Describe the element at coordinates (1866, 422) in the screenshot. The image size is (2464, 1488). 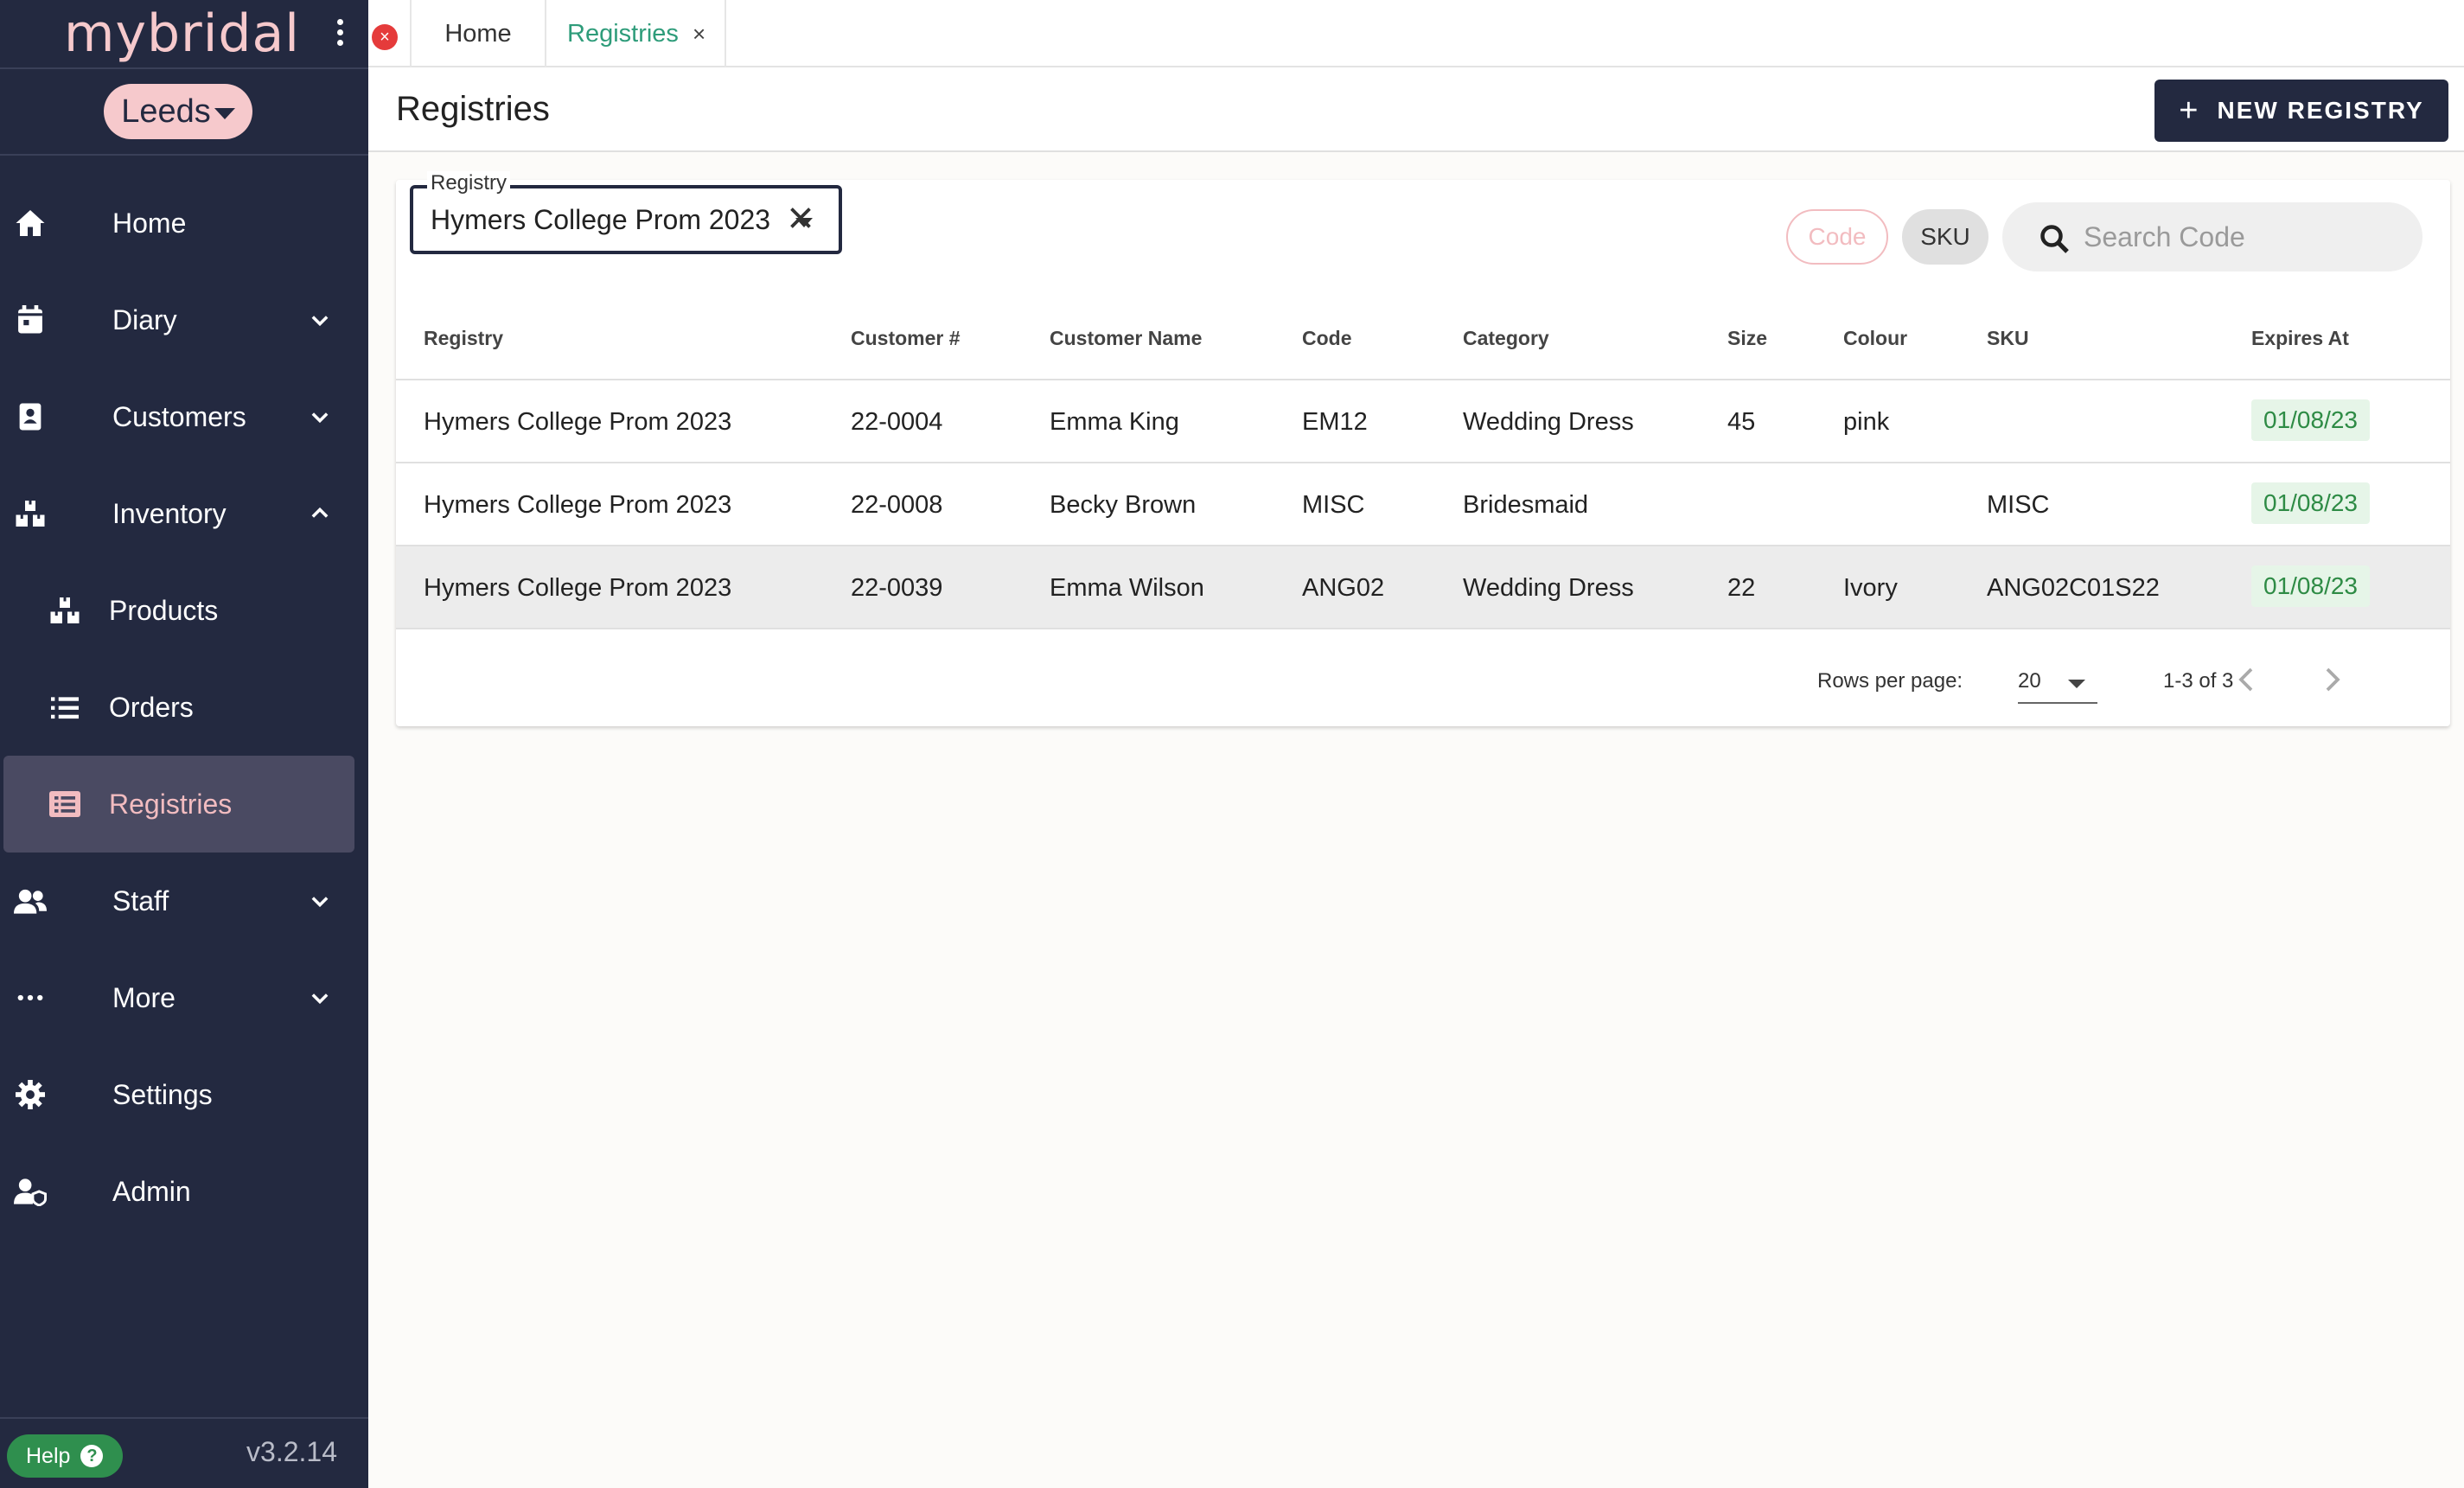
I see `cell-colour: pink` at that location.